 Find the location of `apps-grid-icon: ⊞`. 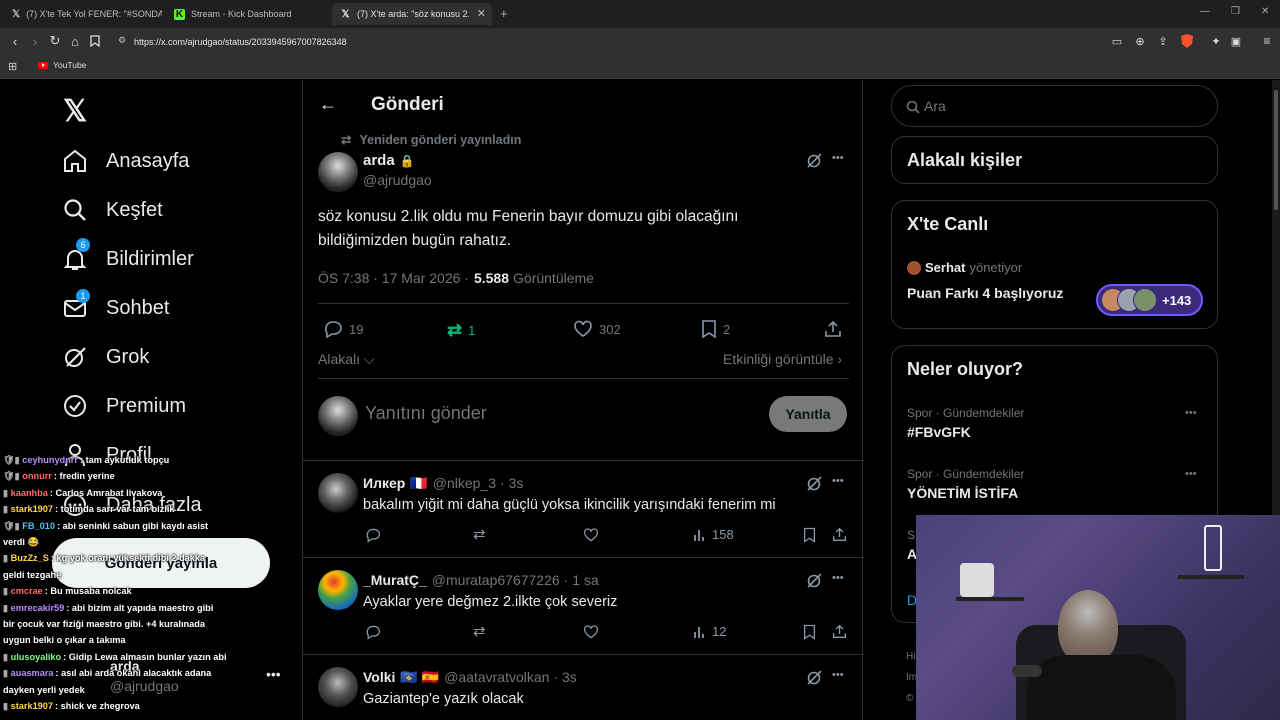

apps-grid-icon: ⊞ is located at coordinates (12, 66).